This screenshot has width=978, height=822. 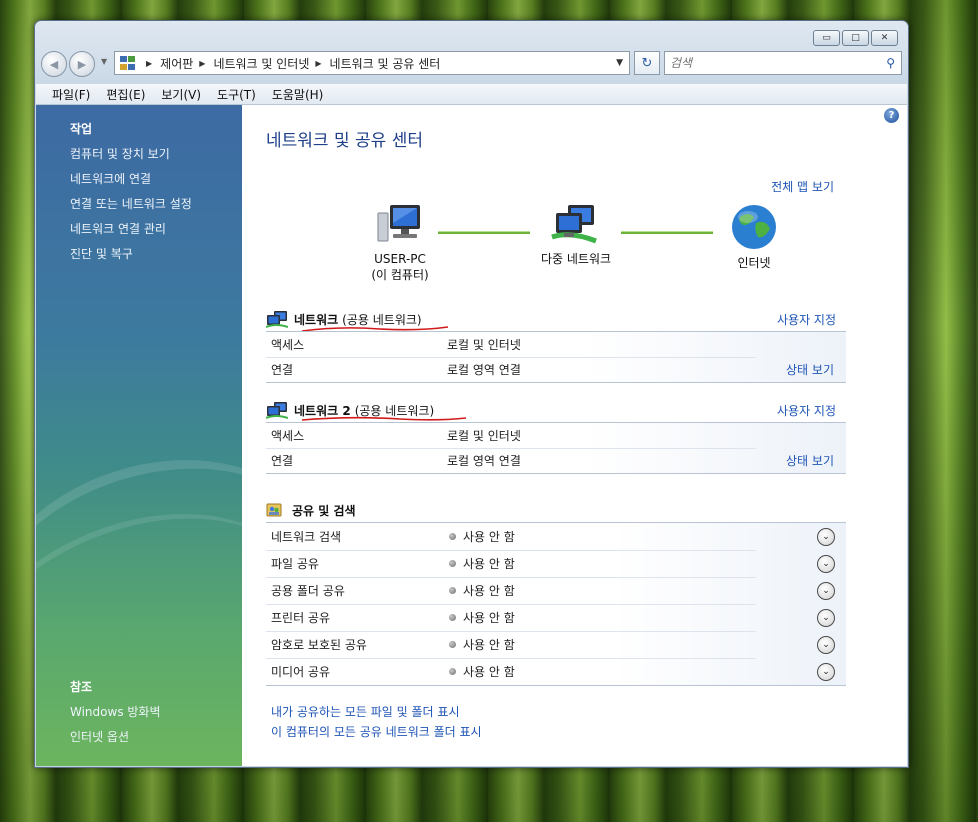 I want to click on internet-label: 인터넷, so click(x=754, y=263).